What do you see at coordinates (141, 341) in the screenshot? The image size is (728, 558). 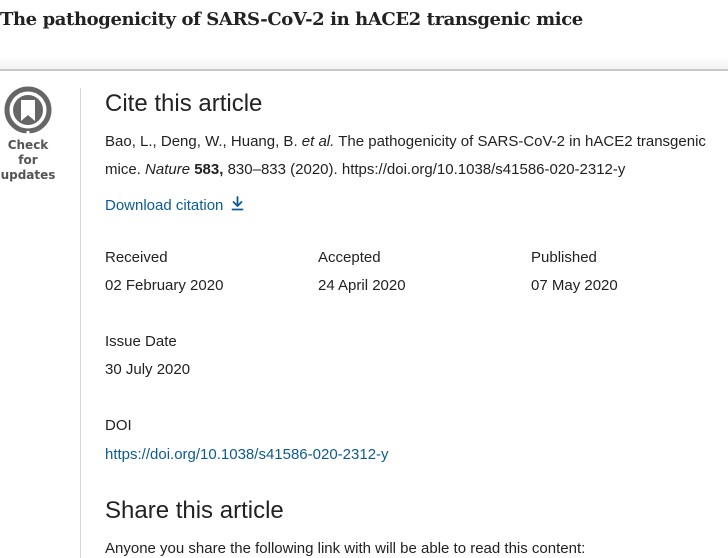 I see `issue-date-label: Issue Date` at bounding box center [141, 341].